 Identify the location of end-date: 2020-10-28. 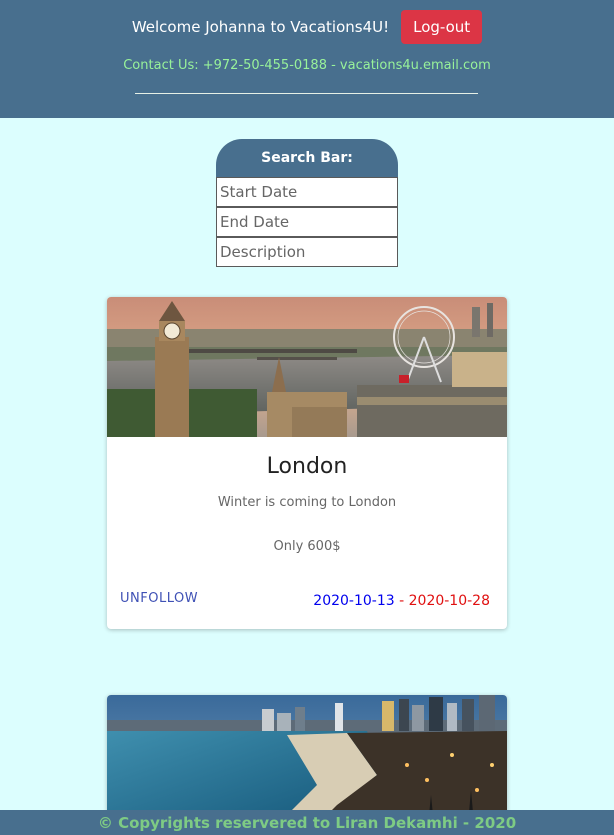
(449, 601).